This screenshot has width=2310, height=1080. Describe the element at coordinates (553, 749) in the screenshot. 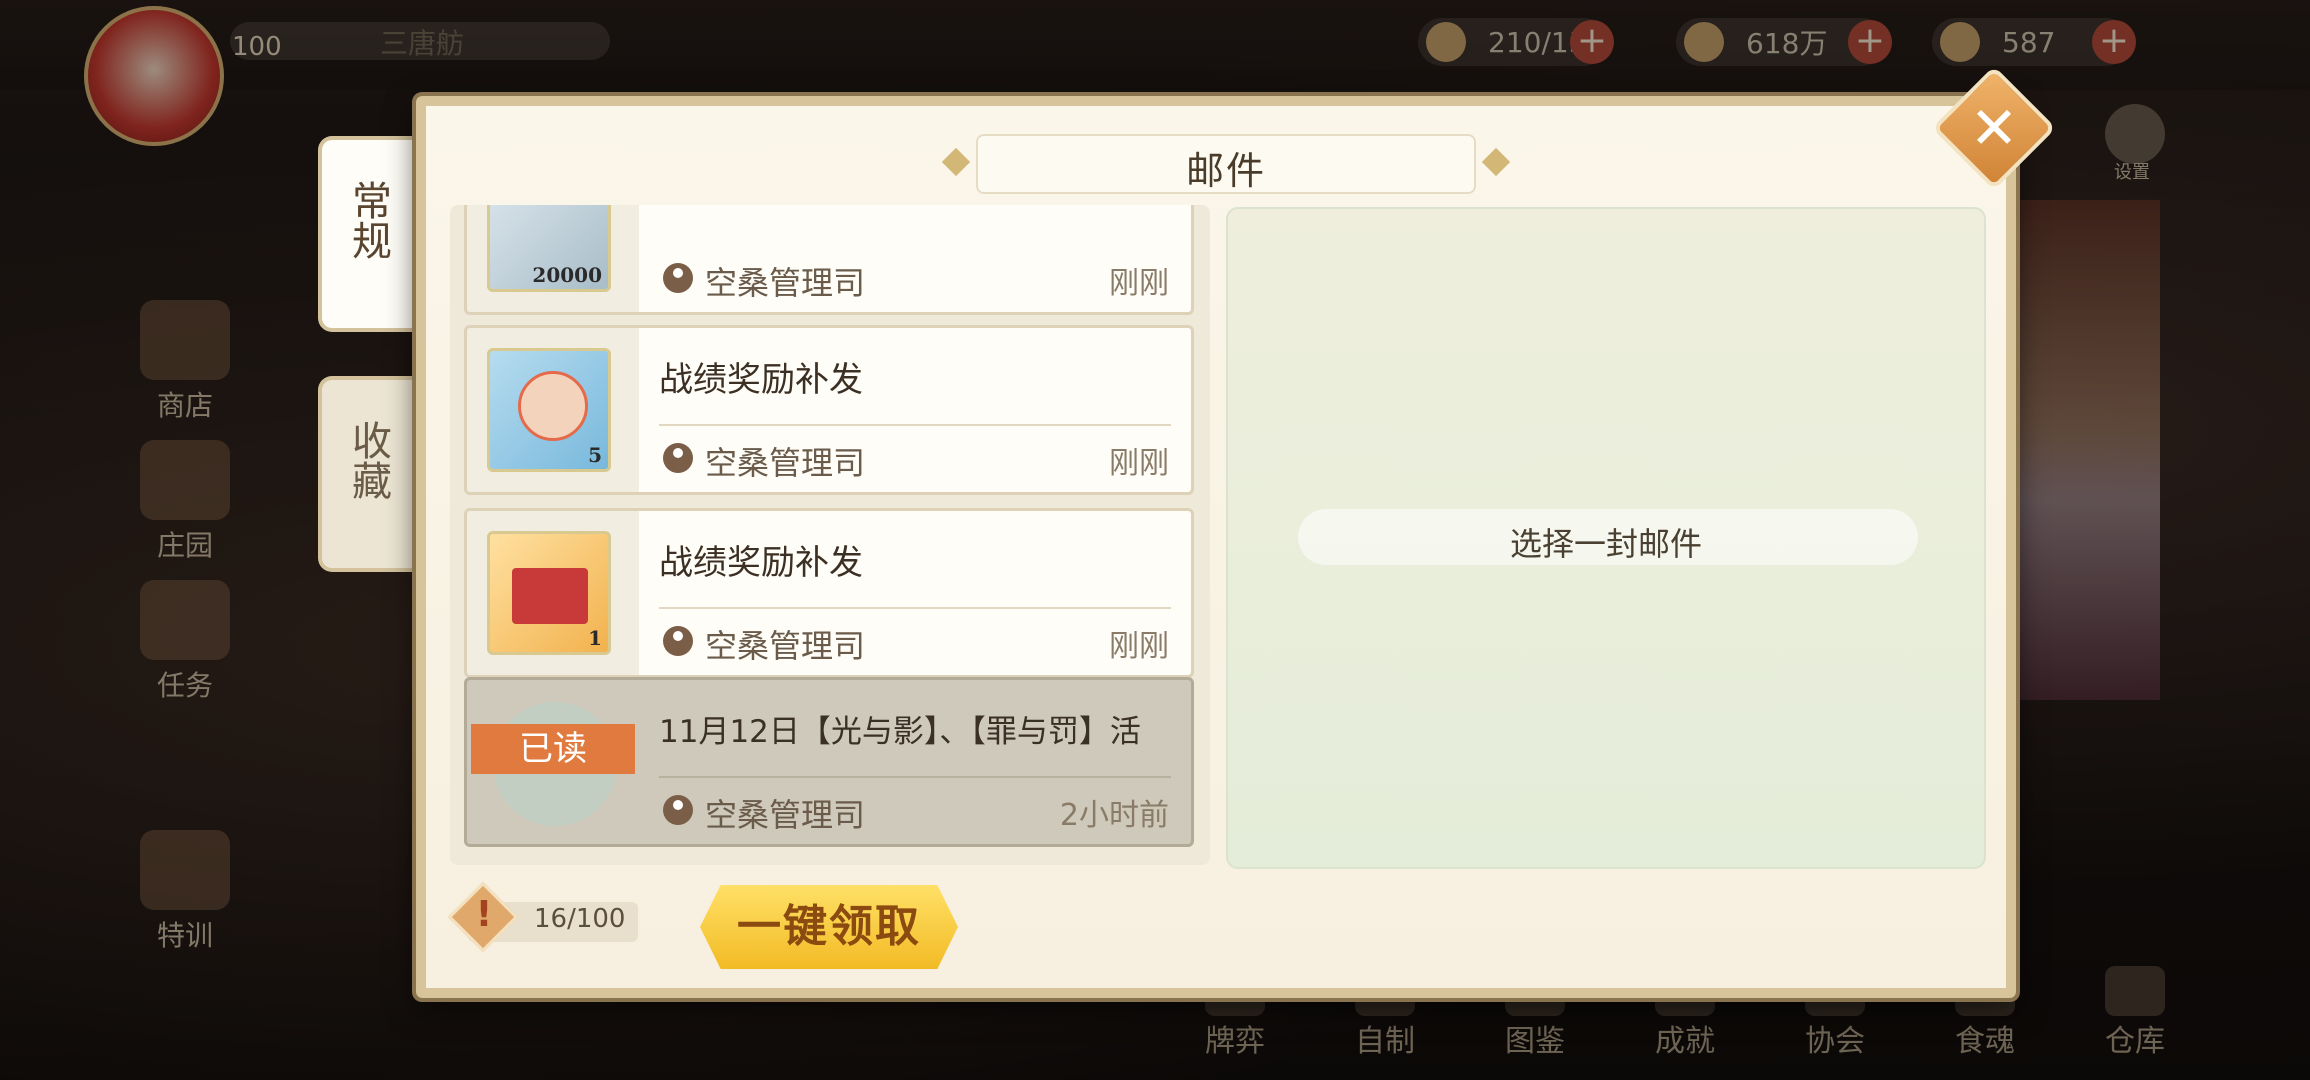

I see `read-badge: 已读` at that location.